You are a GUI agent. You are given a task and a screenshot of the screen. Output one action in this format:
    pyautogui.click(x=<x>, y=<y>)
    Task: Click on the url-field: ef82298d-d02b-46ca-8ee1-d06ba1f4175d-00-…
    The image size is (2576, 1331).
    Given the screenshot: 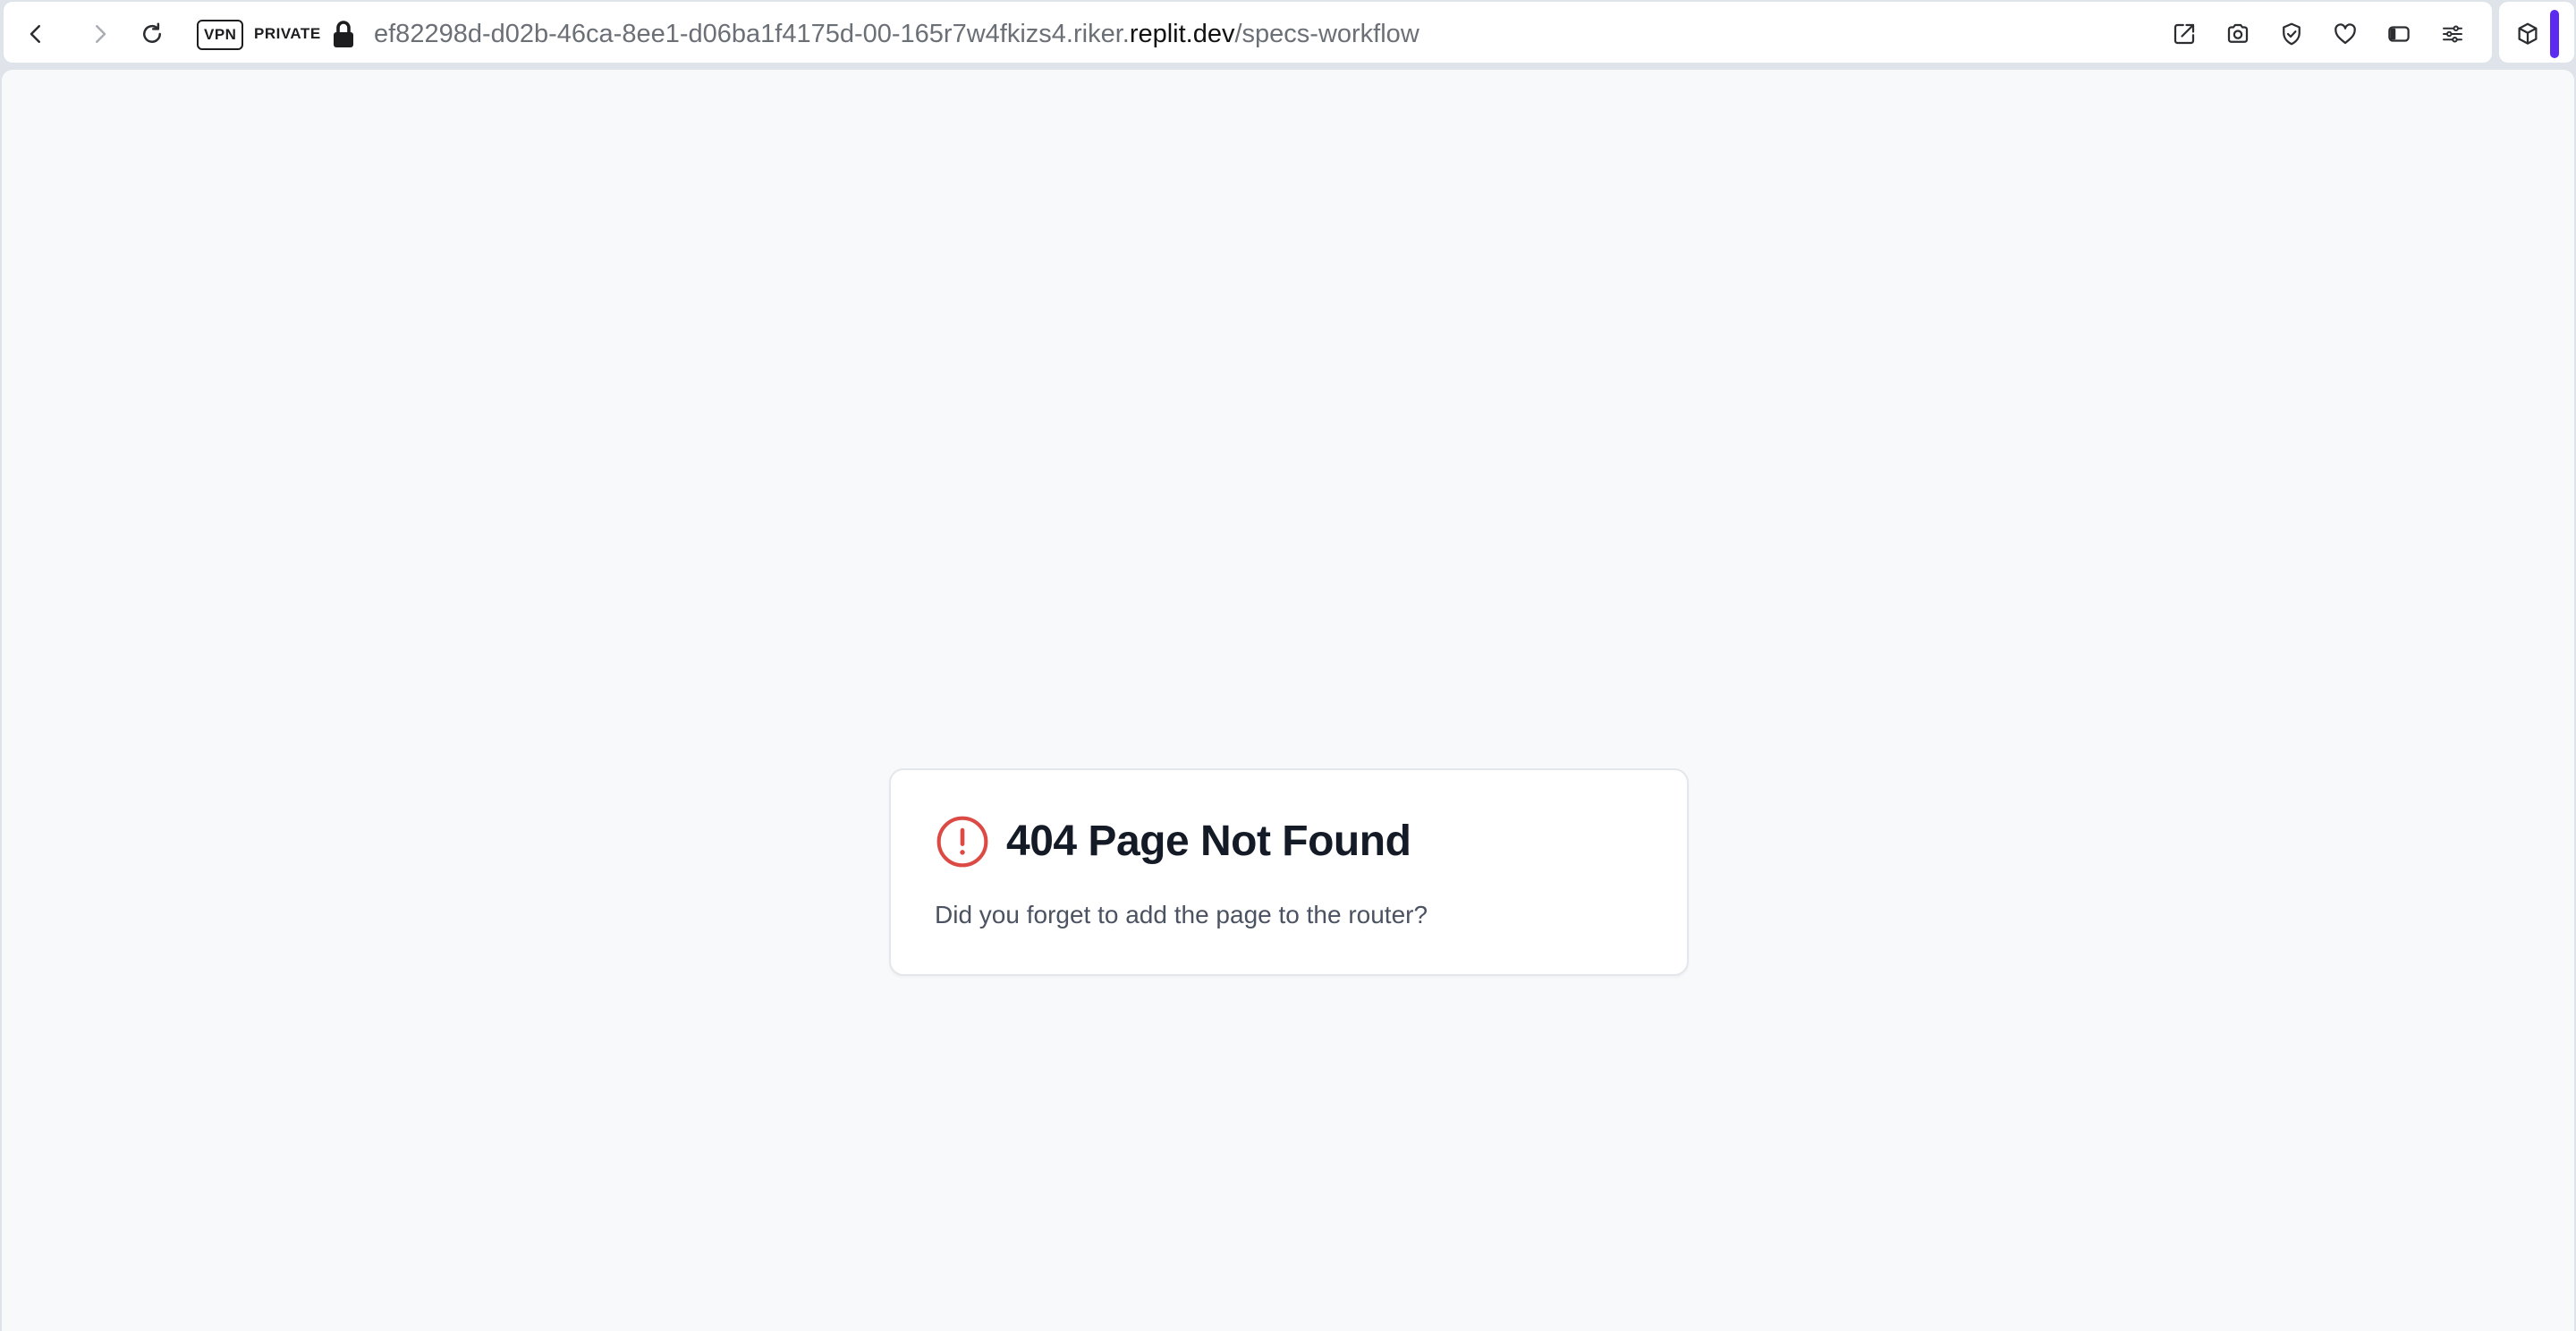 What is the action you would take?
    pyautogui.click(x=896, y=34)
    